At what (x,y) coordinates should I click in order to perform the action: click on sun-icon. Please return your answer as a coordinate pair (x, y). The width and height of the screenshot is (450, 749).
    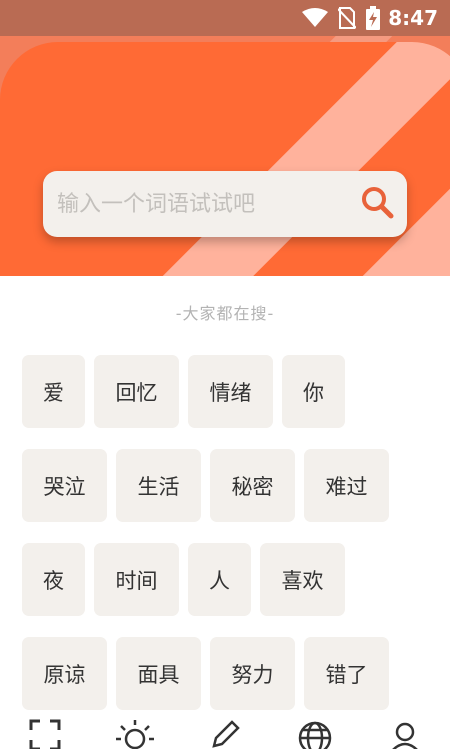
    Looking at the image, I should click on (135, 733).